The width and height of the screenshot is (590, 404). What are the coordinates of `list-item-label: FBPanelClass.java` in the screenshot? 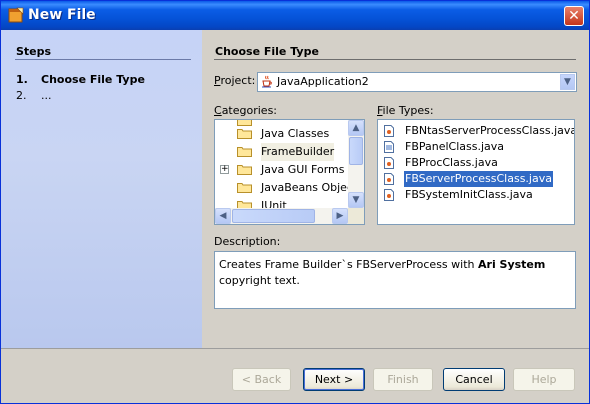 It's located at (455, 146).